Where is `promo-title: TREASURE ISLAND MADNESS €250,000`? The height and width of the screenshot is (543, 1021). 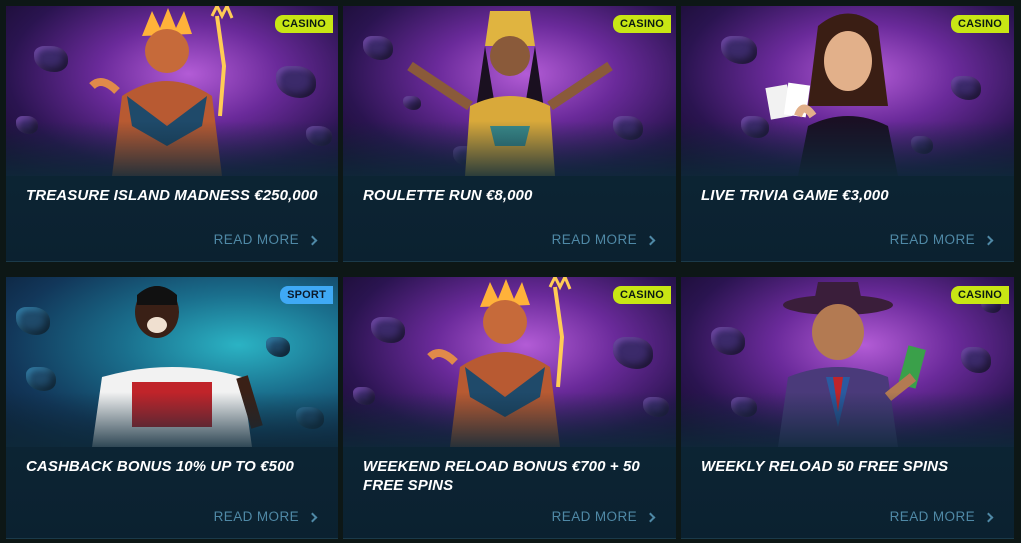
promo-title: TREASURE ISLAND MADNESS €250,000 is located at coordinates (172, 195).